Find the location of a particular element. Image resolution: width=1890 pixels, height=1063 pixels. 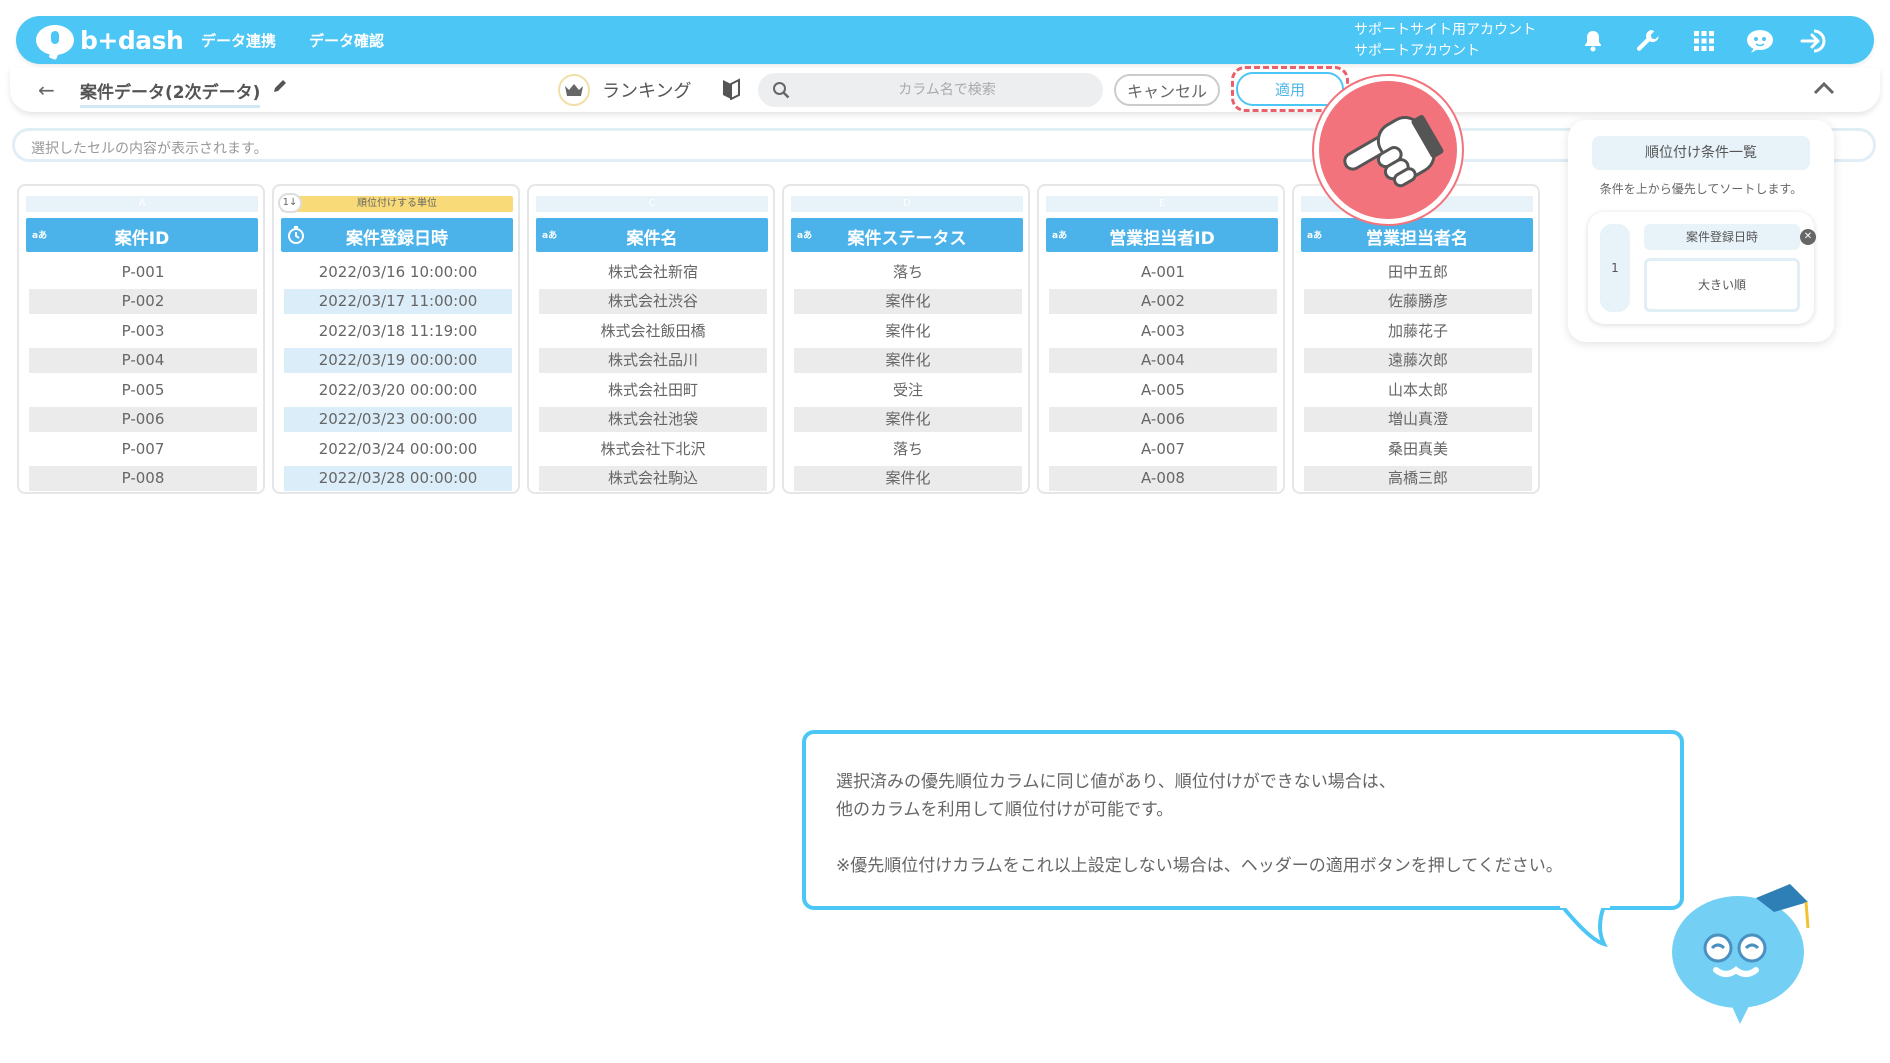

back-arrow-icon: ← is located at coordinates (46, 90).